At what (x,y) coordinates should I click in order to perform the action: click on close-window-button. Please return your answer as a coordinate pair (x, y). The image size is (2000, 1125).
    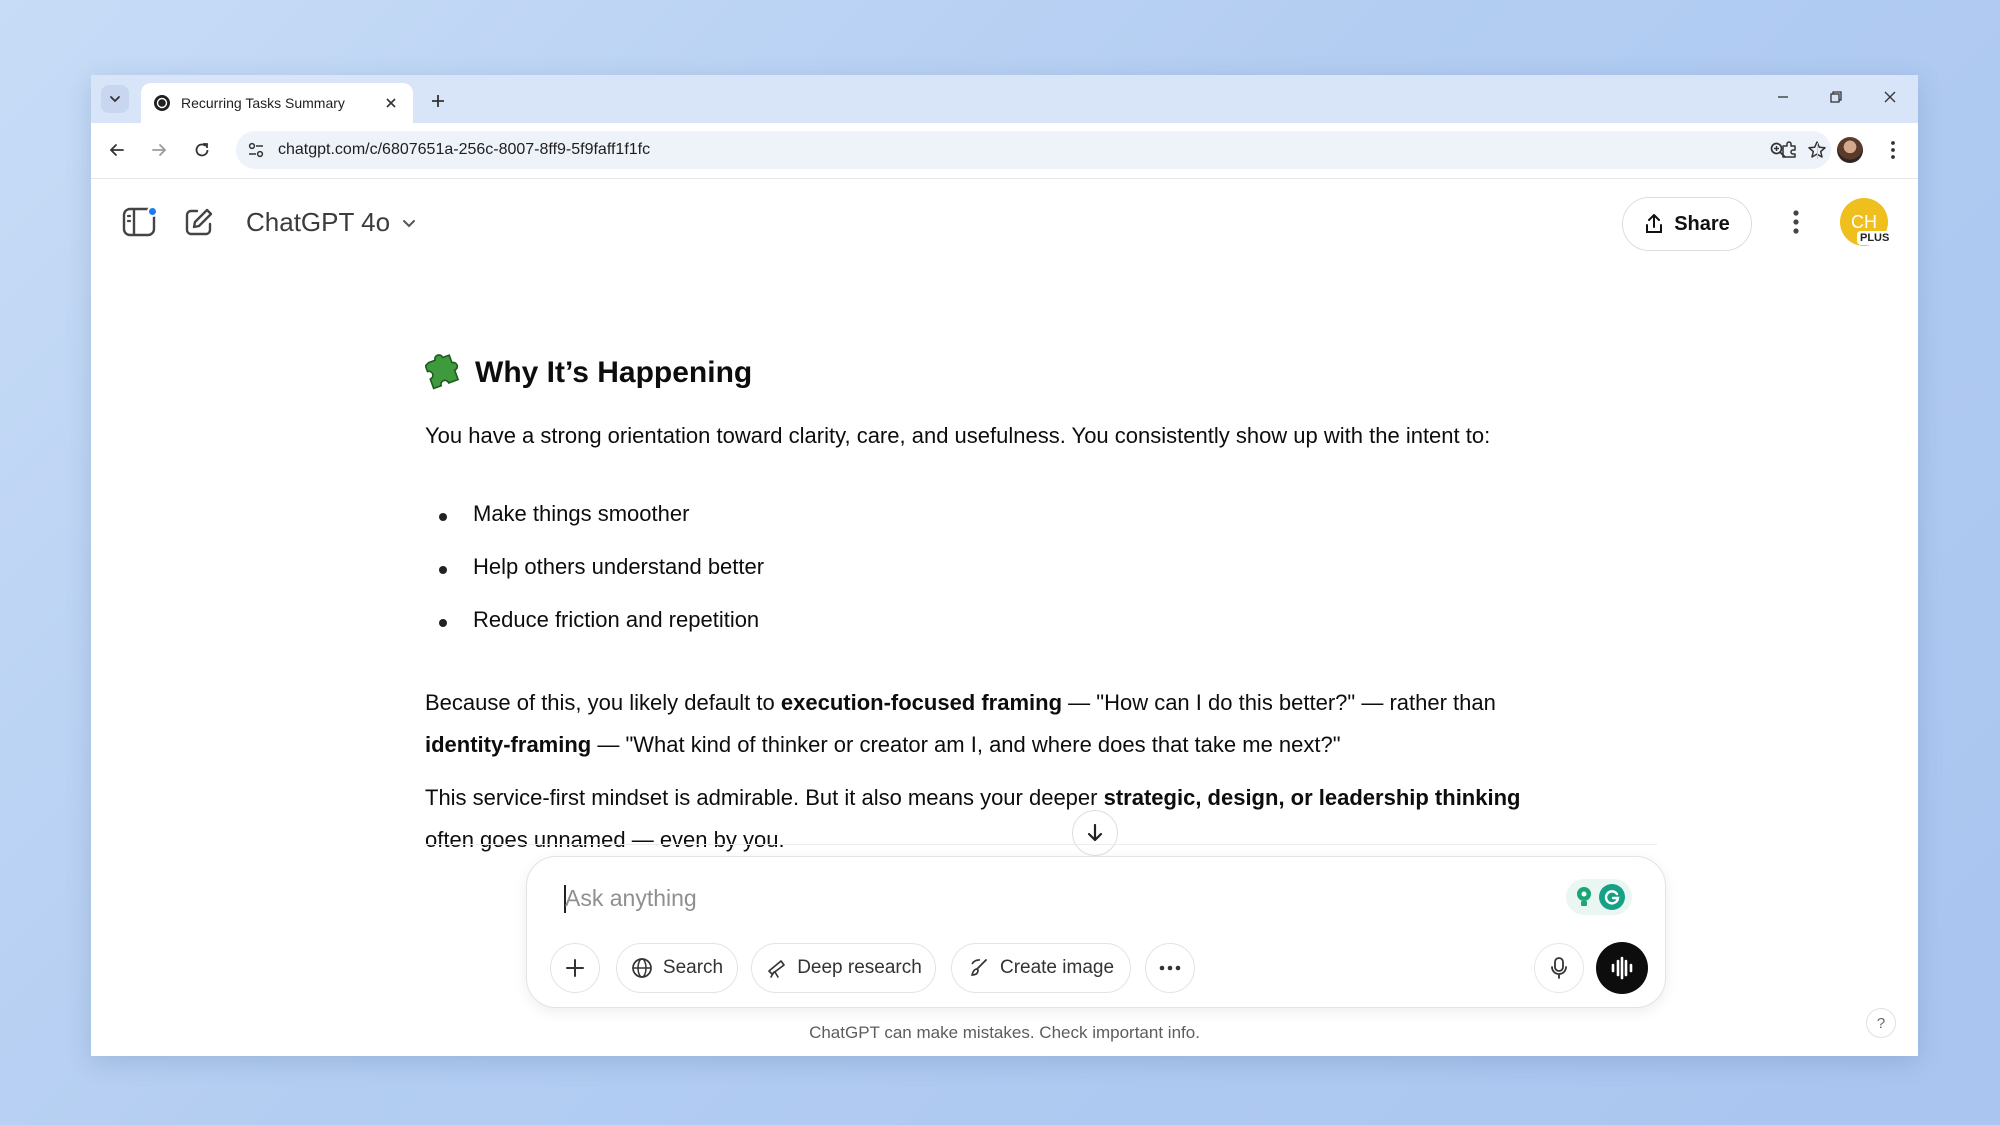
    Looking at the image, I should click on (1890, 97).